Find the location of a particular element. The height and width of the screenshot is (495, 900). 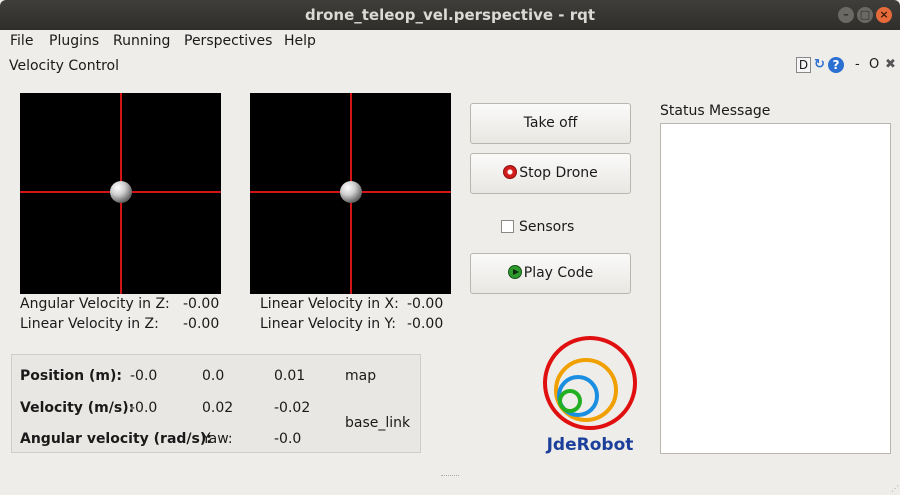

velocity-y-value: 0.02 is located at coordinates (218, 408).